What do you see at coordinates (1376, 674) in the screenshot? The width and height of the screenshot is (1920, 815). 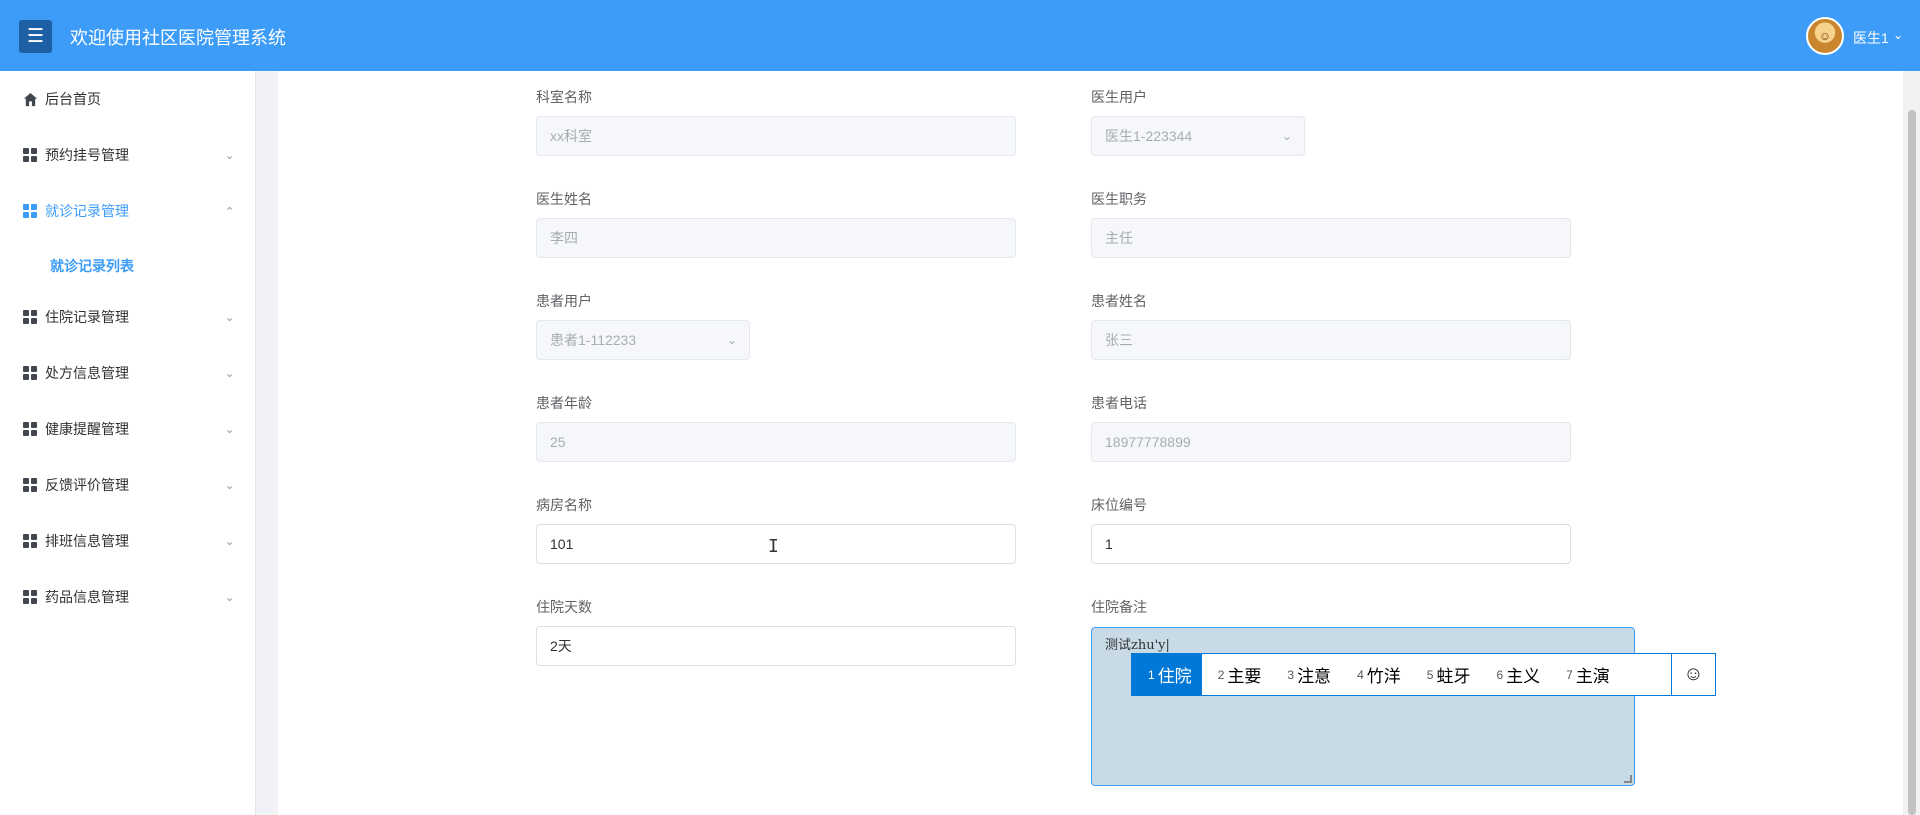 I see `ime-candidate: 4 竹洋` at bounding box center [1376, 674].